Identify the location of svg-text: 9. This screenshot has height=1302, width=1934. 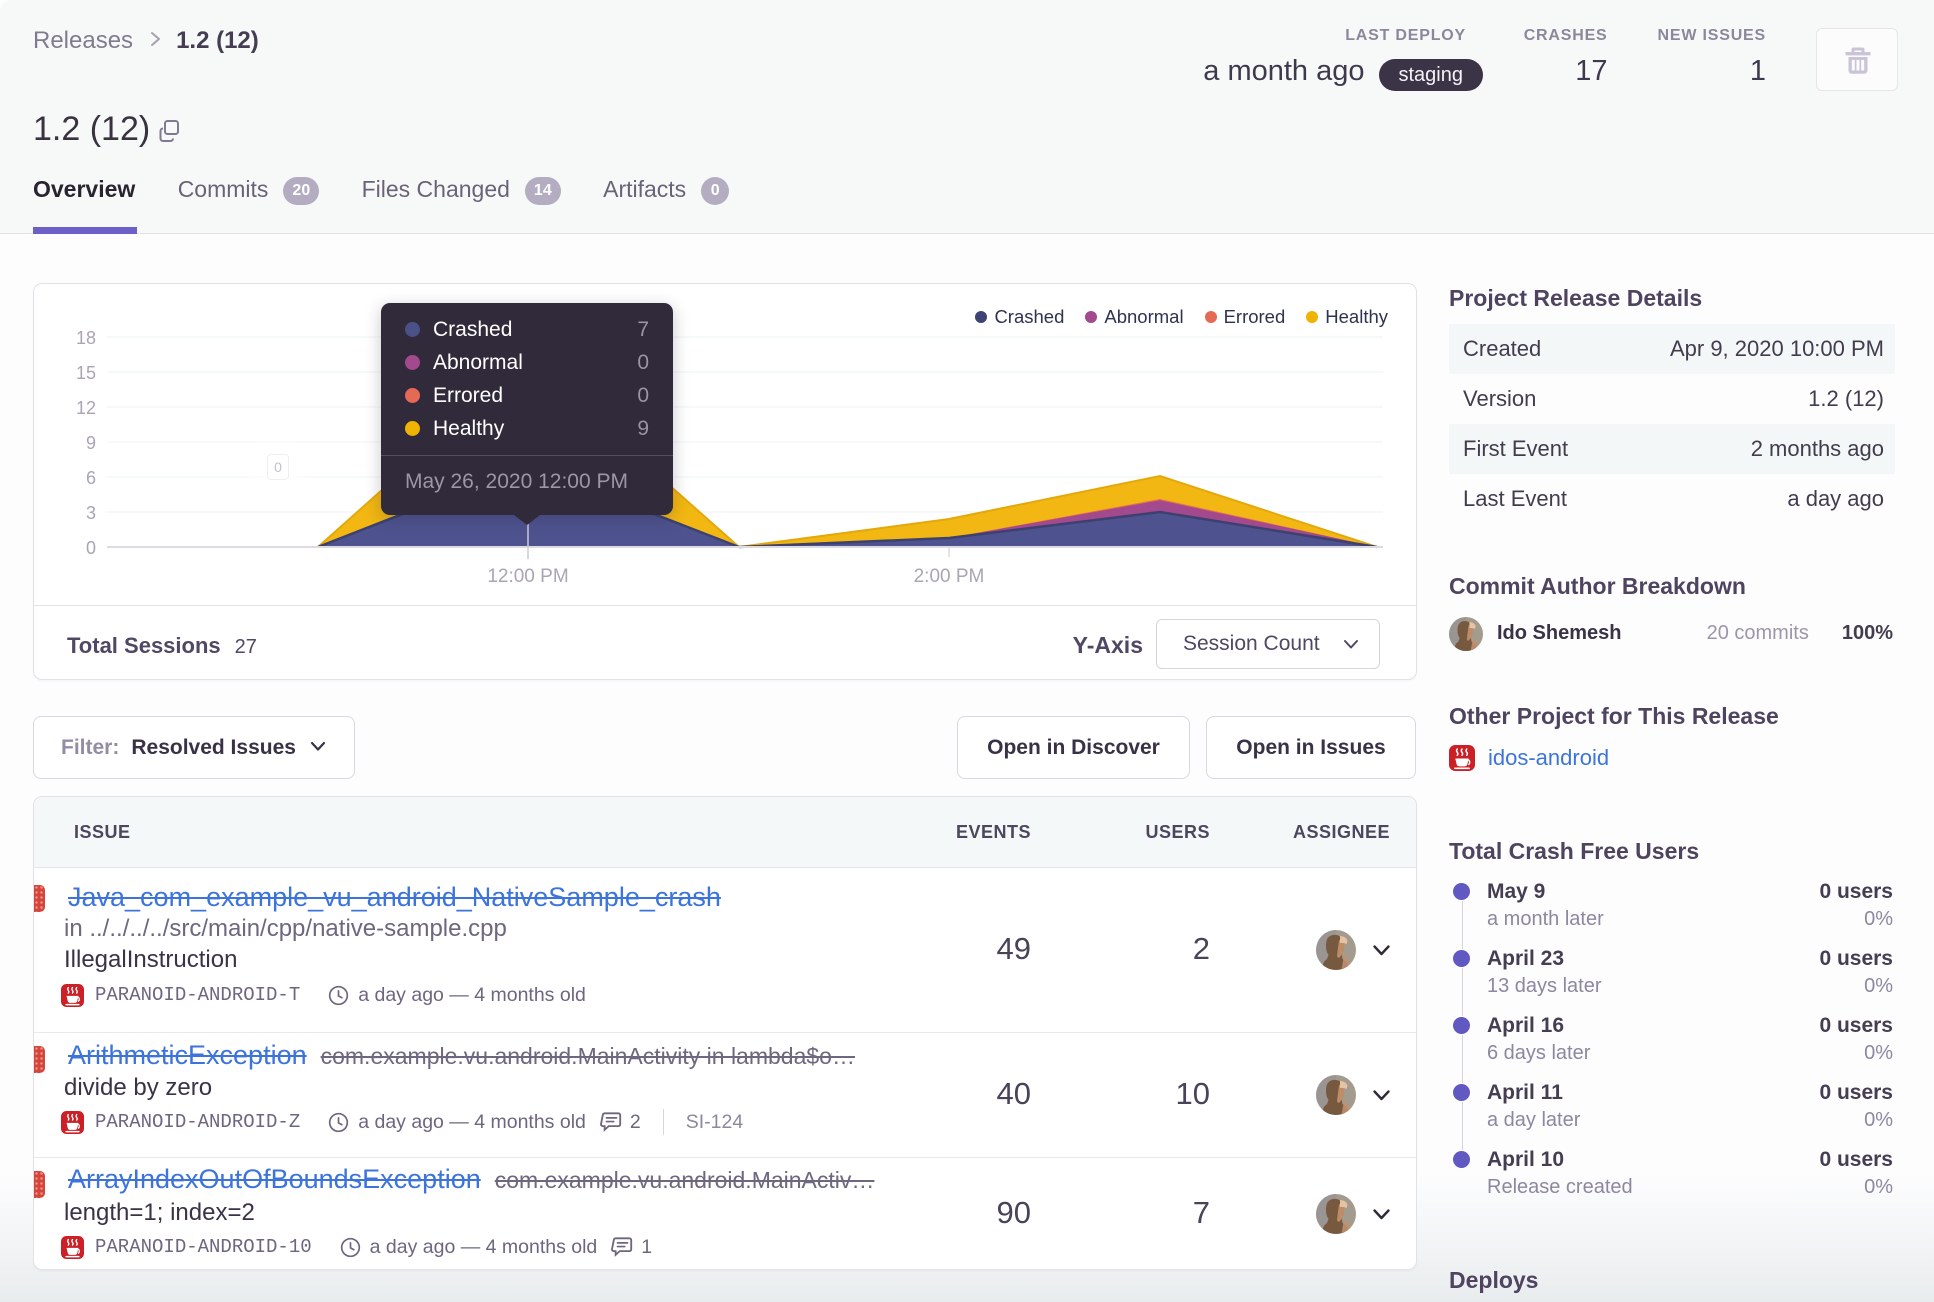
(91, 443).